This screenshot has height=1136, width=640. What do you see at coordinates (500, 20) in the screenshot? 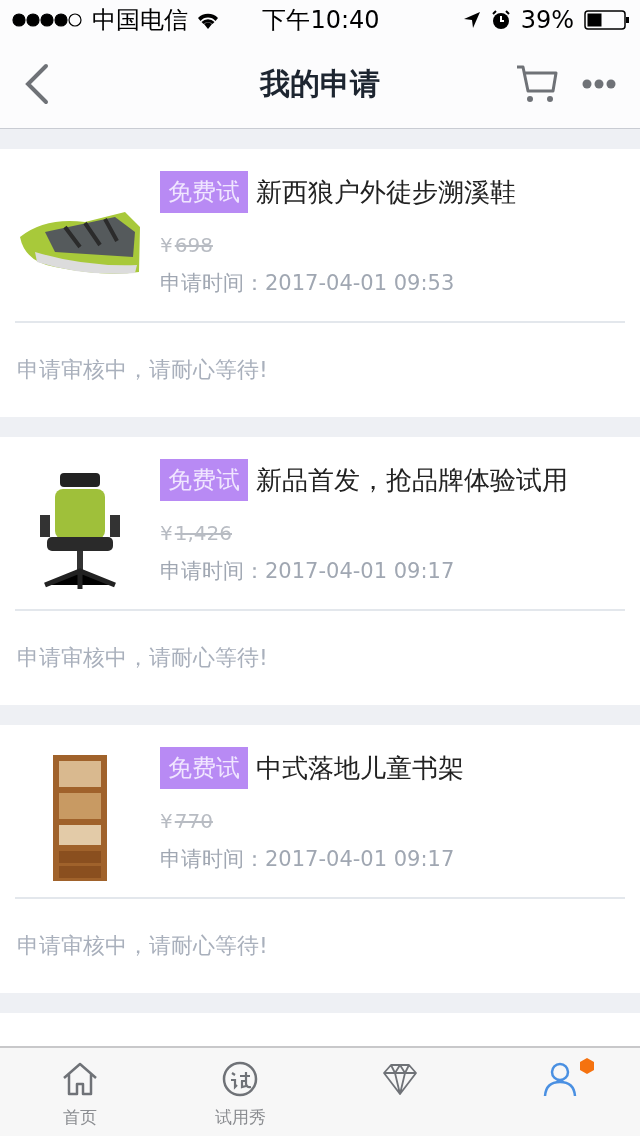
I see `alarm-icon` at bounding box center [500, 20].